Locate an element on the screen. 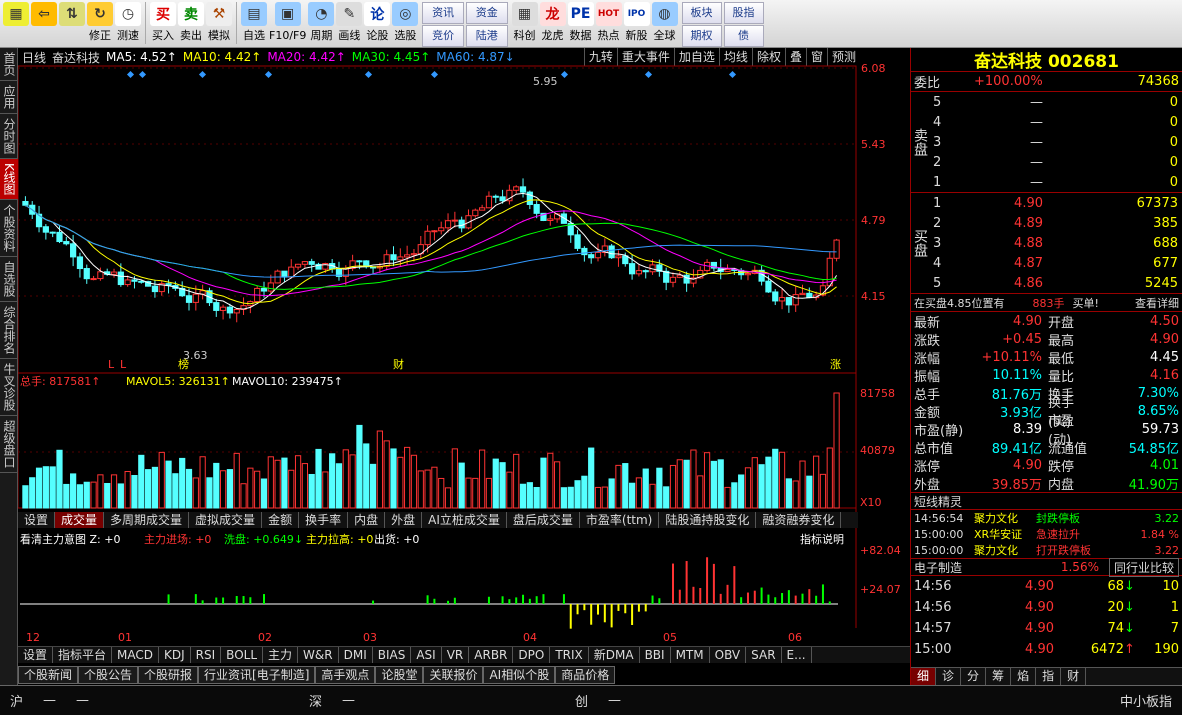 The image size is (1182, 715). news-tab-5: 论股堂 is located at coordinates (399, 675).